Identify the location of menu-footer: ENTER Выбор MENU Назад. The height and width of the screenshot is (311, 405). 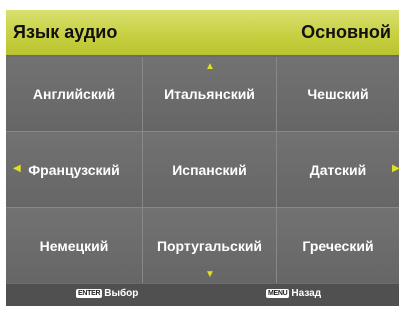
(202, 295).